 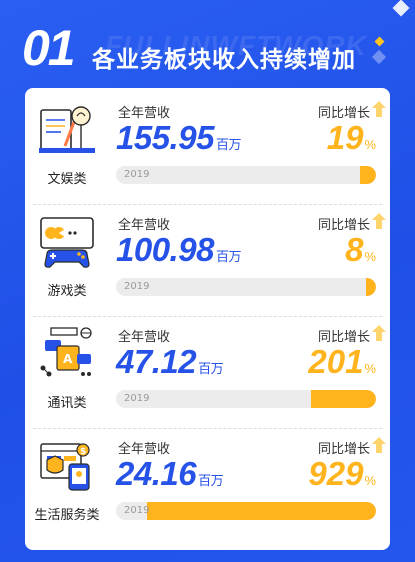 I want to click on revenue-number: 155.95, so click(x=165, y=137).